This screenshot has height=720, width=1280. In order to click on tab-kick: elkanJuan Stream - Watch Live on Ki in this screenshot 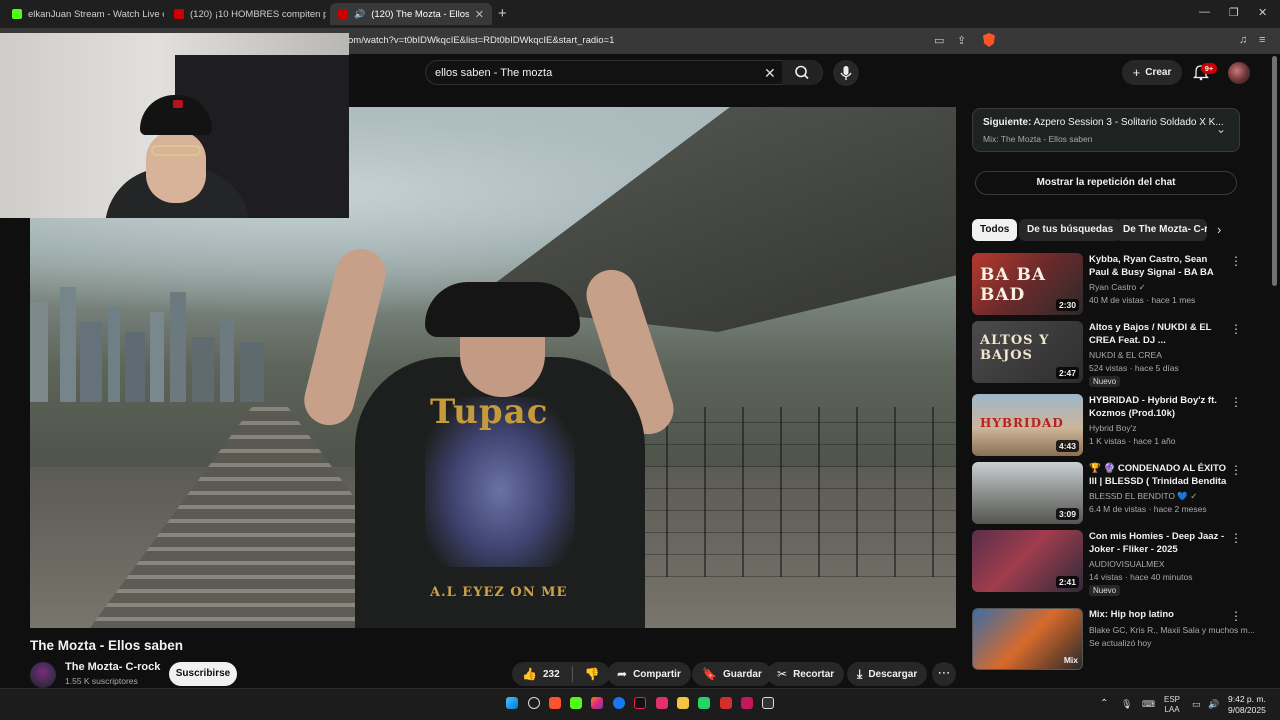, I will do `click(84, 14)`.